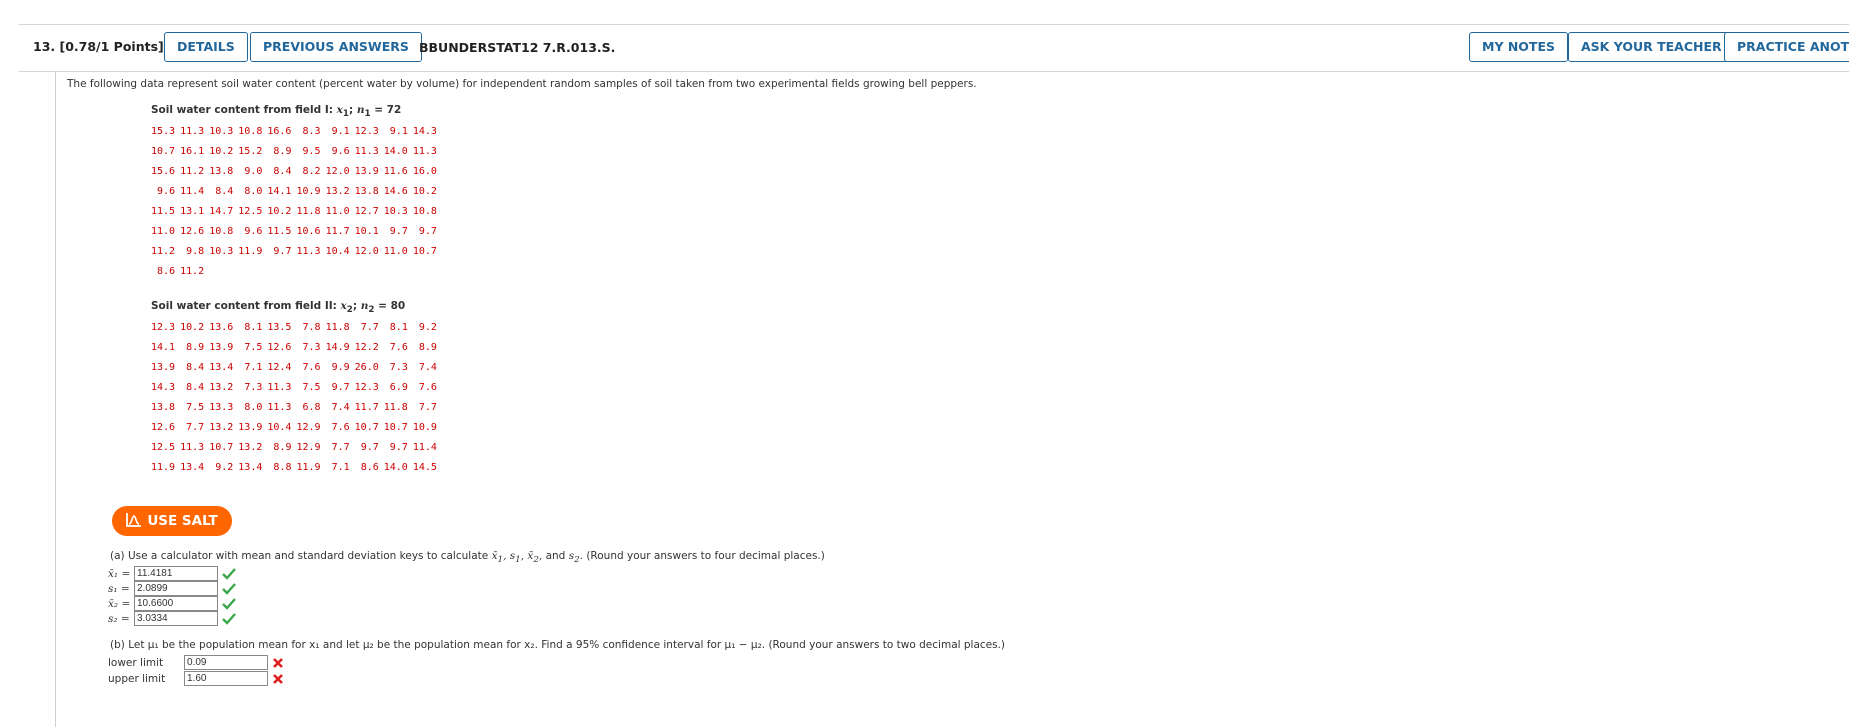 Image resolution: width=1849 pixels, height=727 pixels. What do you see at coordinates (366, 347) in the screenshot?
I see `data-cell: 12.2` at bounding box center [366, 347].